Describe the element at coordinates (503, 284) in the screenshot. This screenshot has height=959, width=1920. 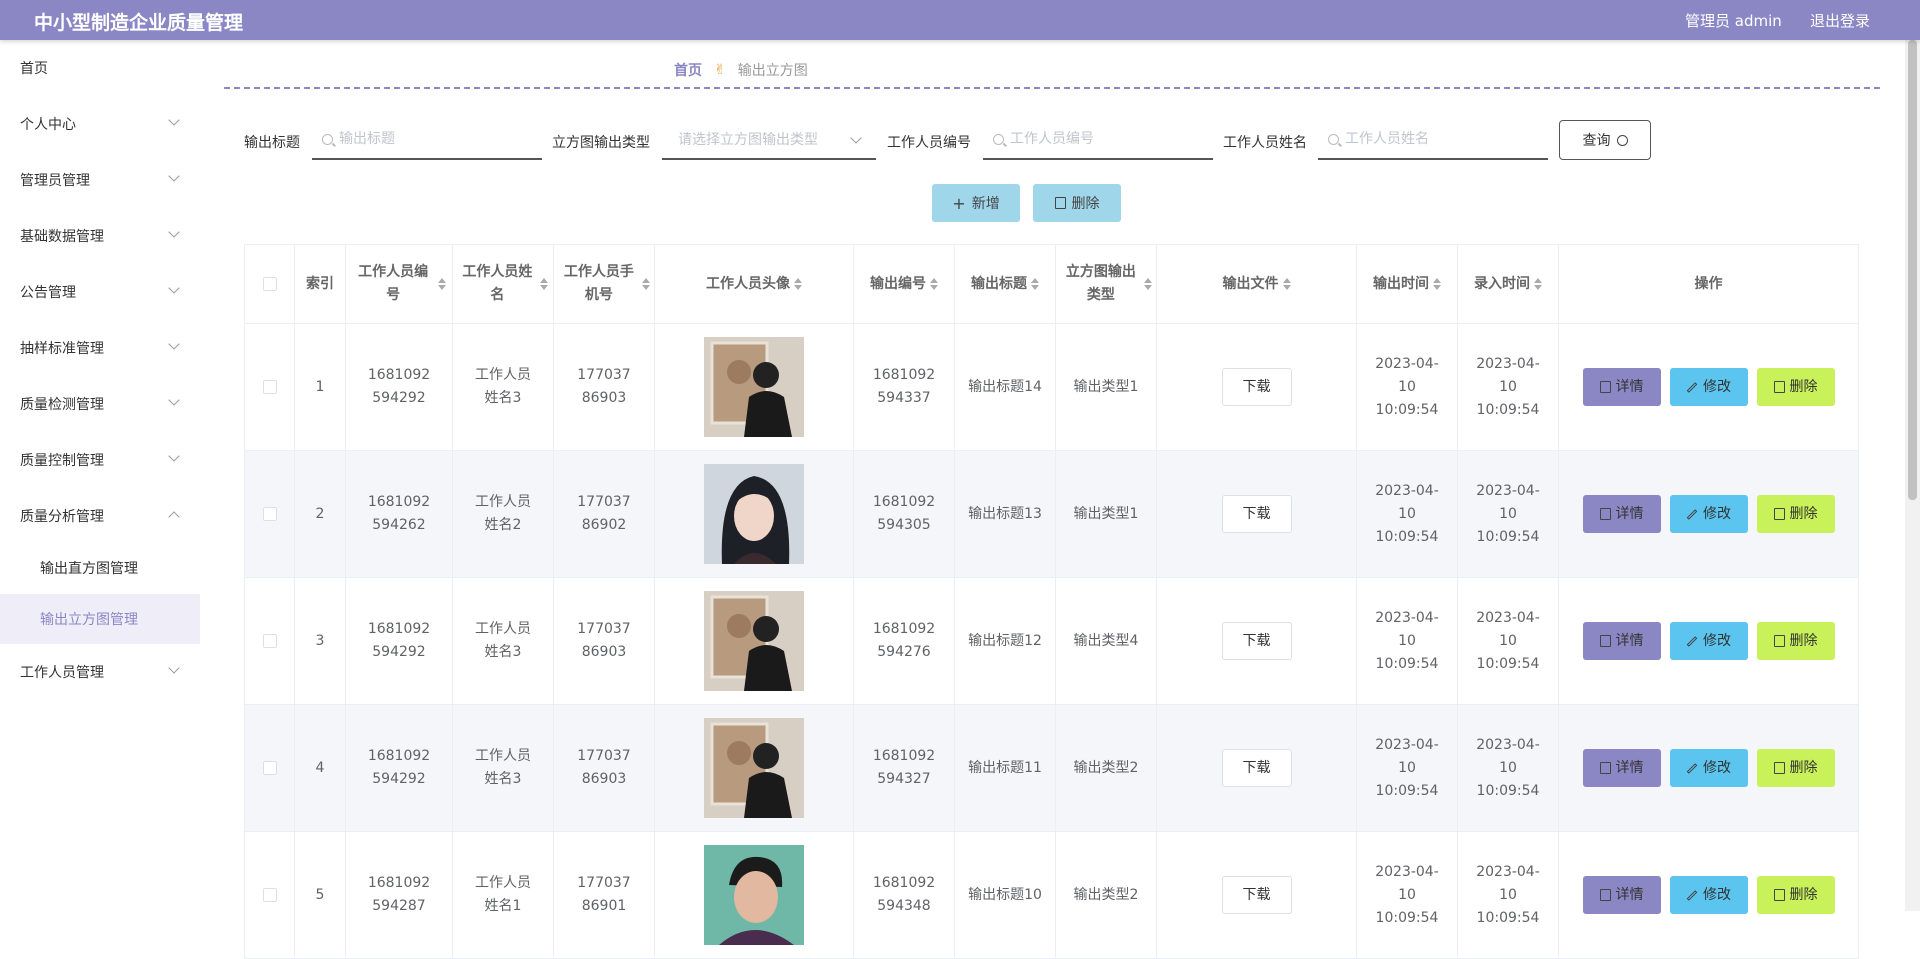
I see `column-header: 工作人员姓名` at that location.